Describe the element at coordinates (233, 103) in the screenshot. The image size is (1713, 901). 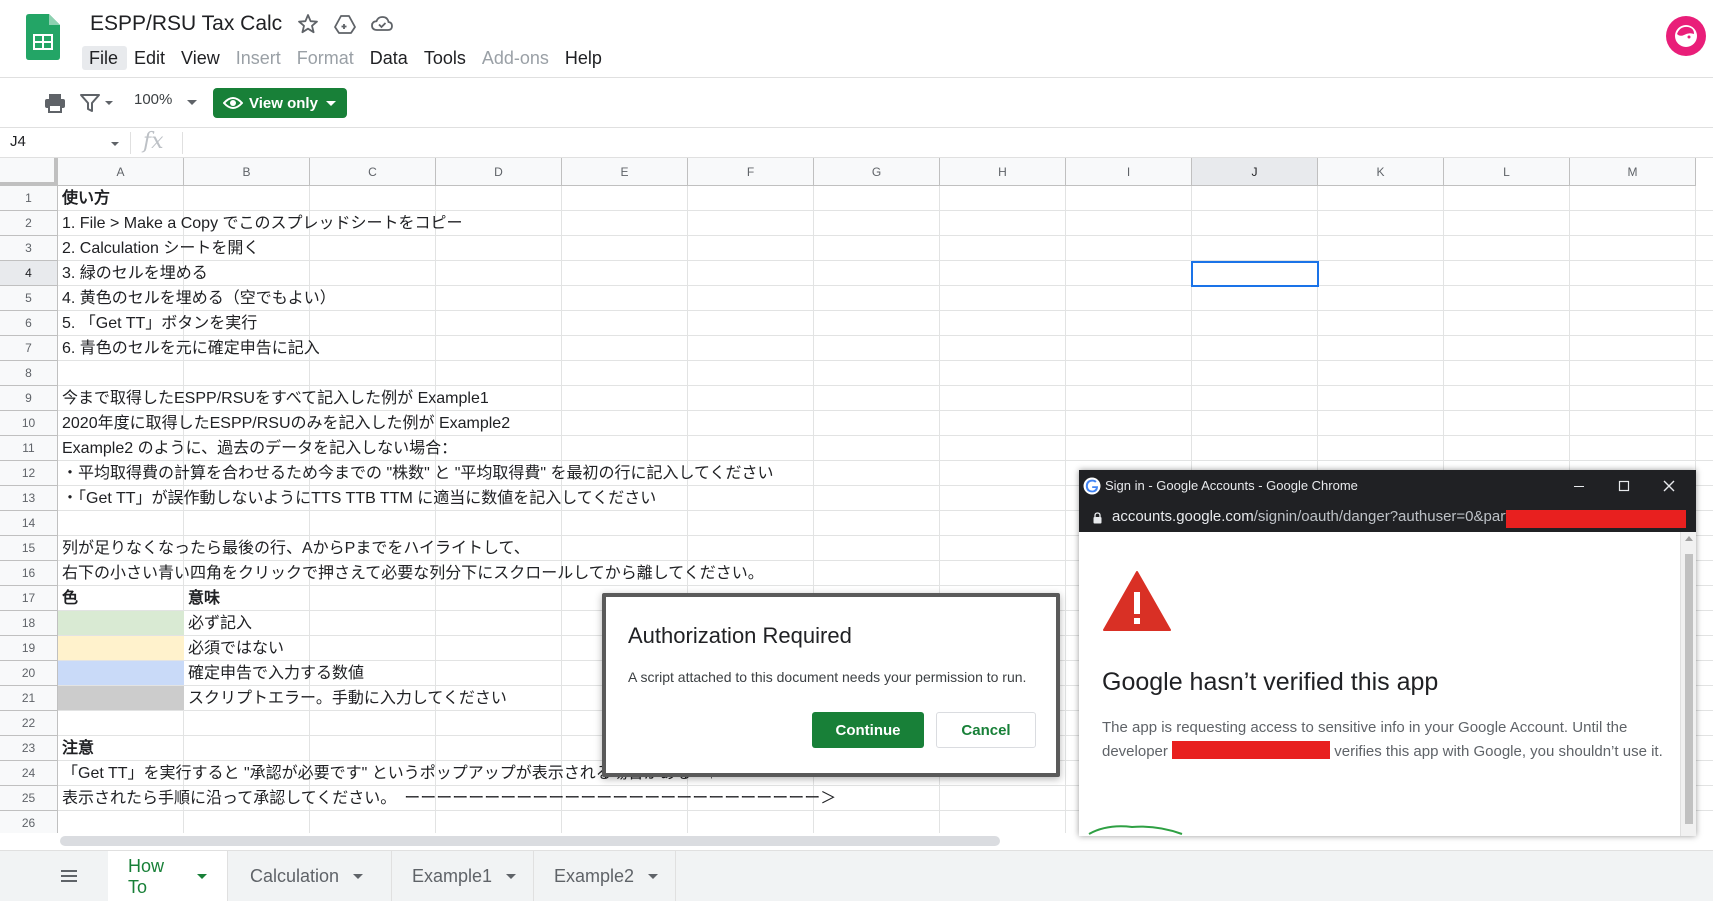
I see `eye-icon` at that location.